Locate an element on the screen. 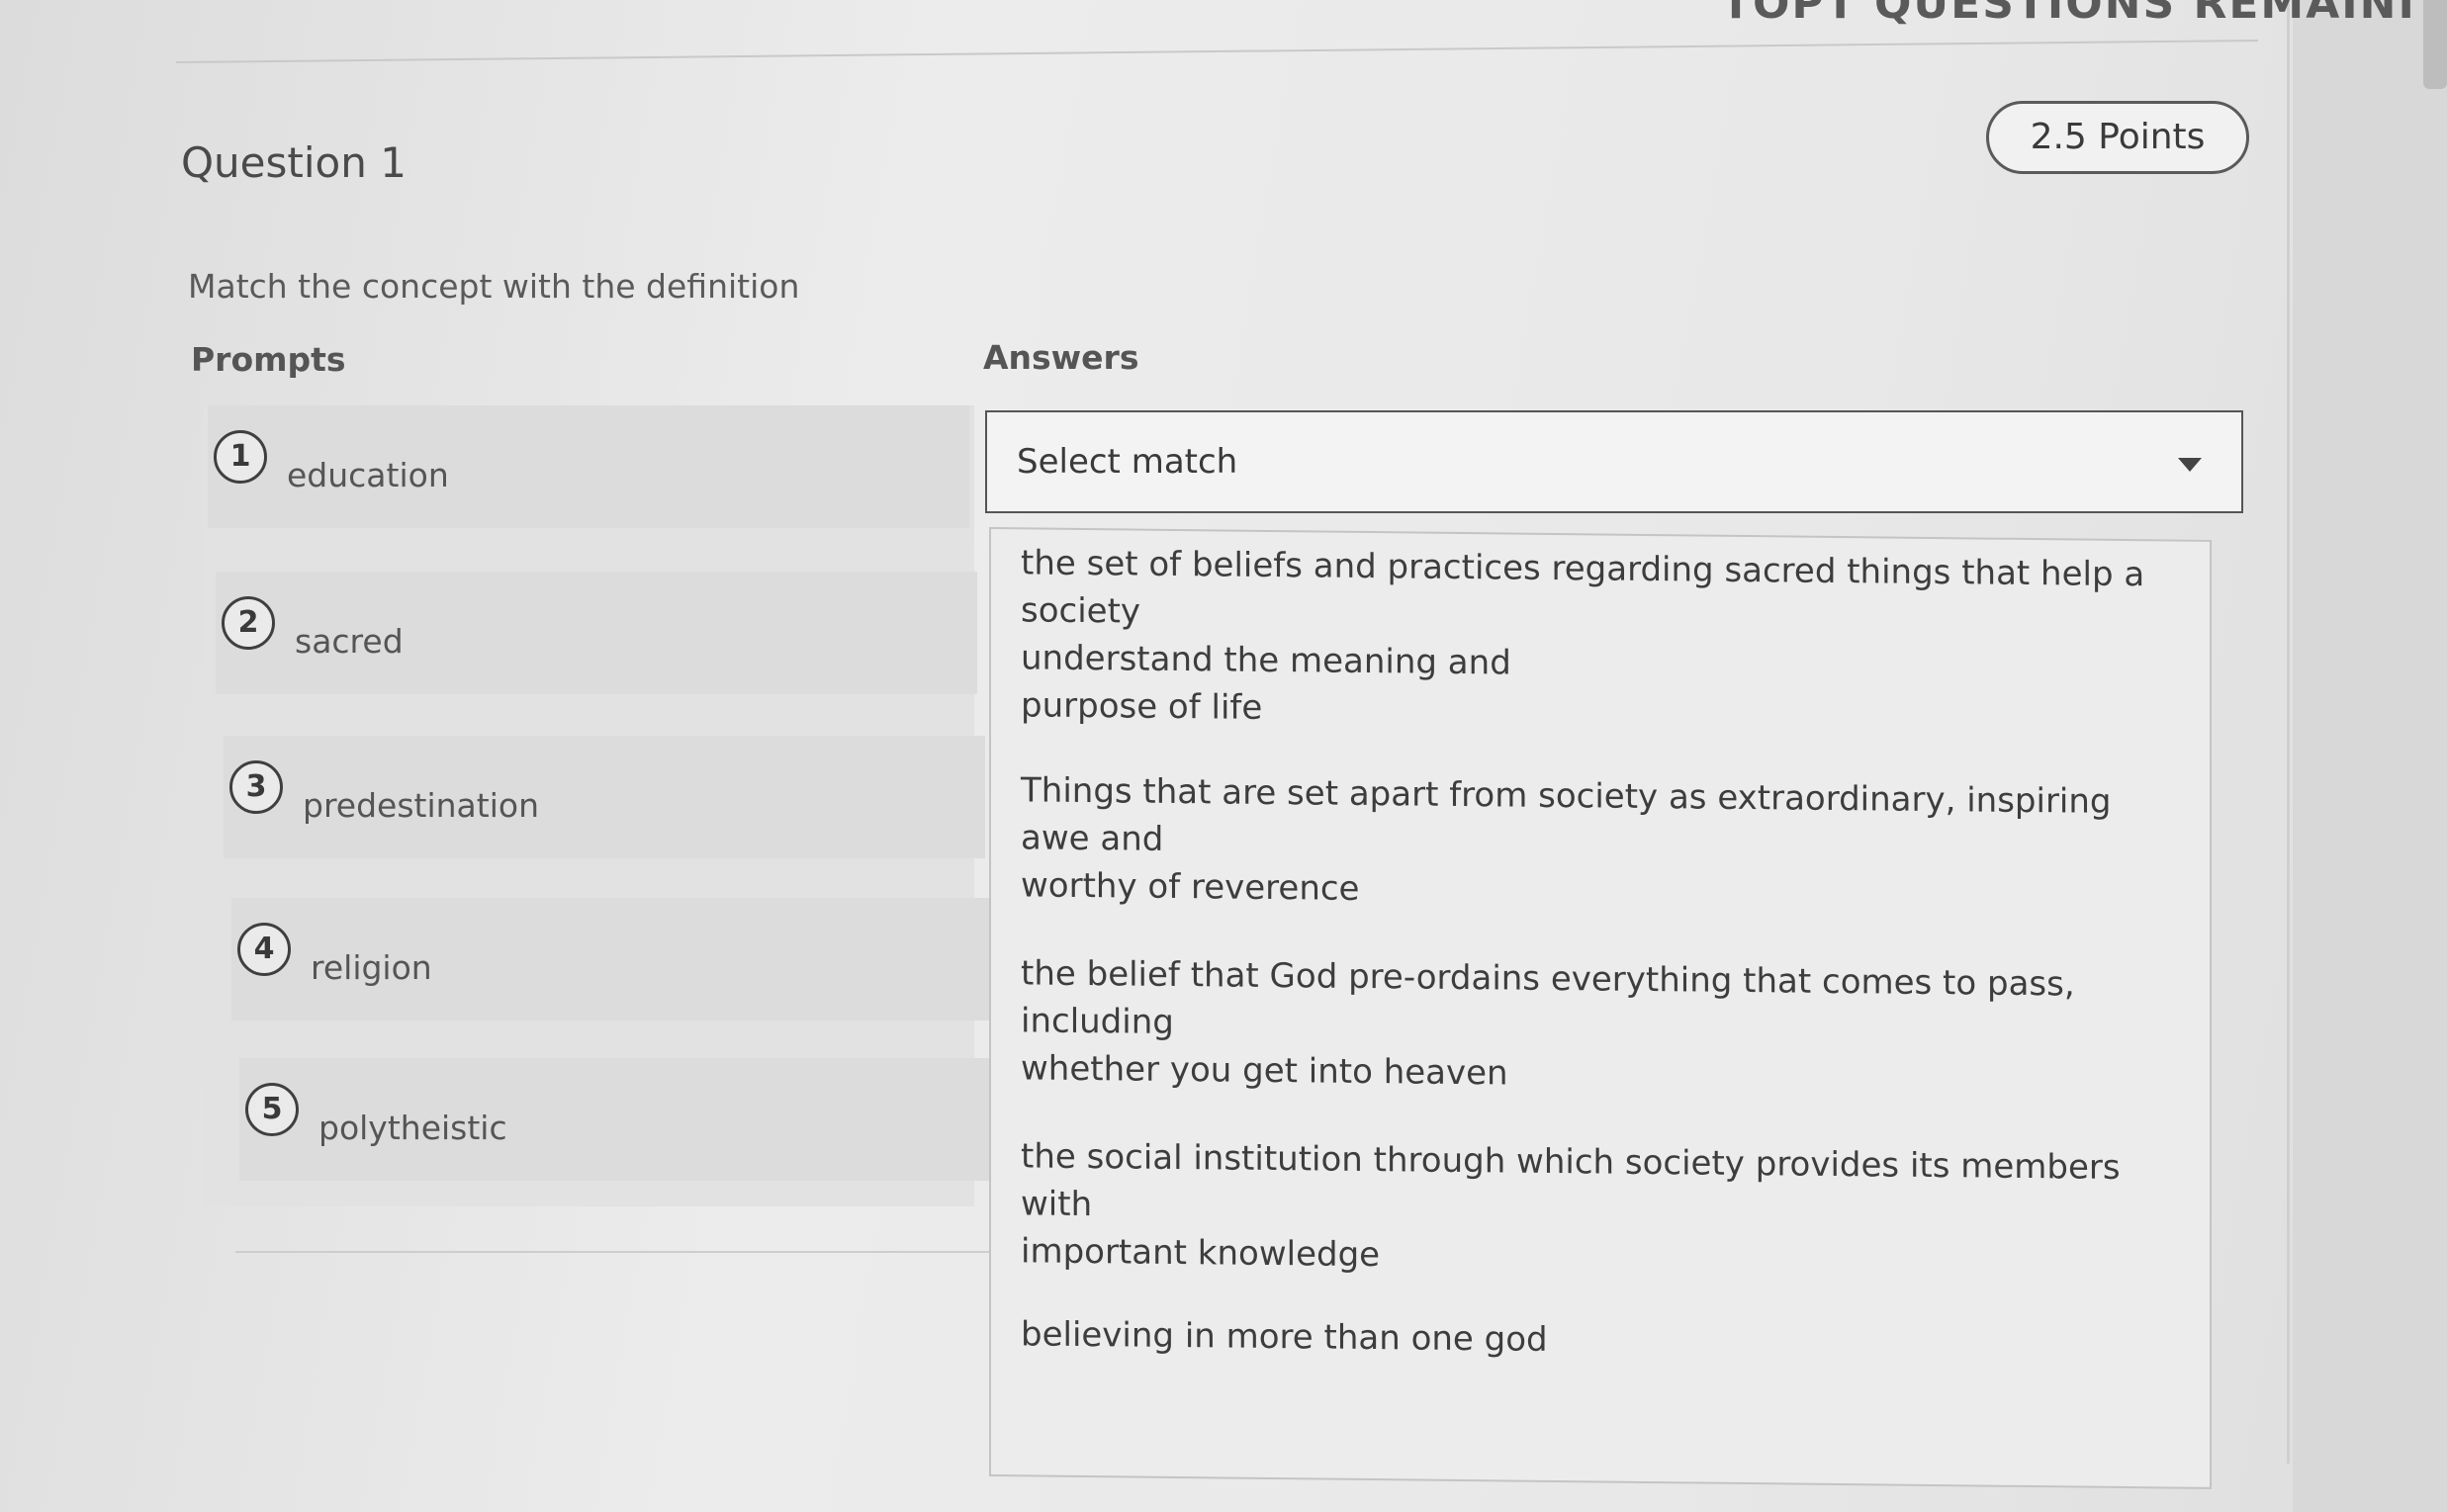  select-placeholder: Select match is located at coordinates (1127, 462).